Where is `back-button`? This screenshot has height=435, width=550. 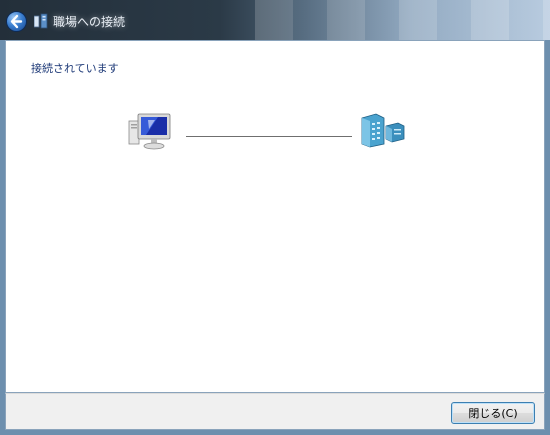 back-button is located at coordinates (16, 21).